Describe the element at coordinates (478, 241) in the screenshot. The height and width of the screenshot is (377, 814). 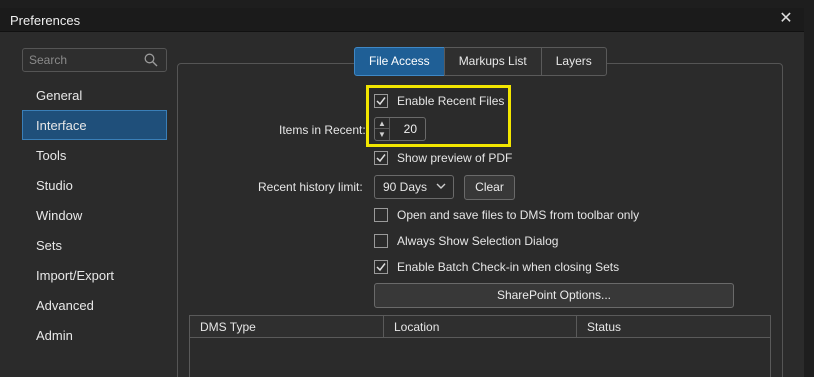
I see `always-show-selection-label: Always Show Selection Dialog` at that location.